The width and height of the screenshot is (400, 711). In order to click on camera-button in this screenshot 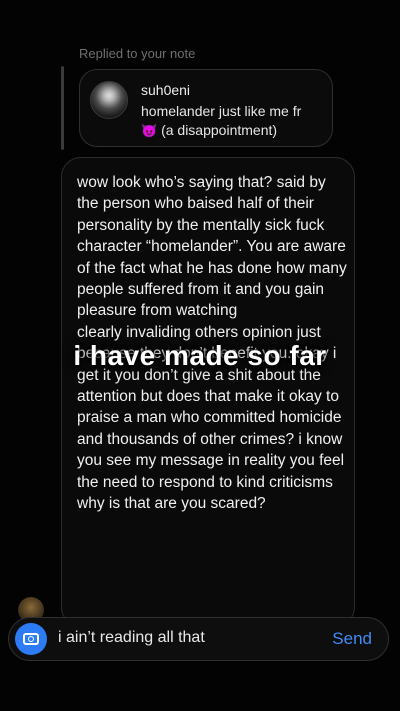, I will do `click(31, 639)`.